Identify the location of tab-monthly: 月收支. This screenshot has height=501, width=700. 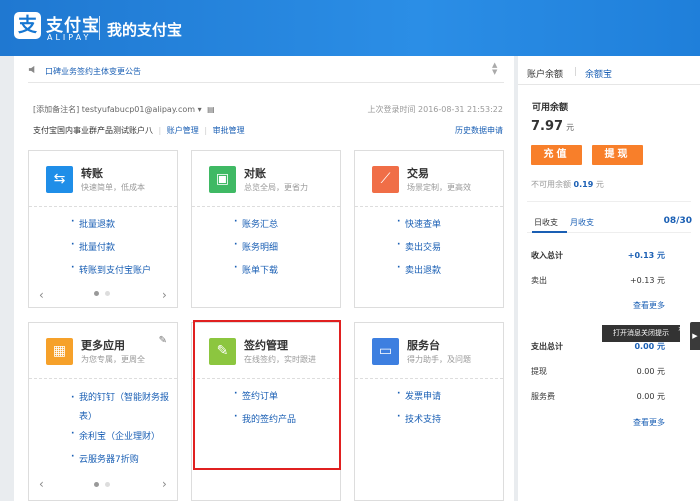
(582, 222).